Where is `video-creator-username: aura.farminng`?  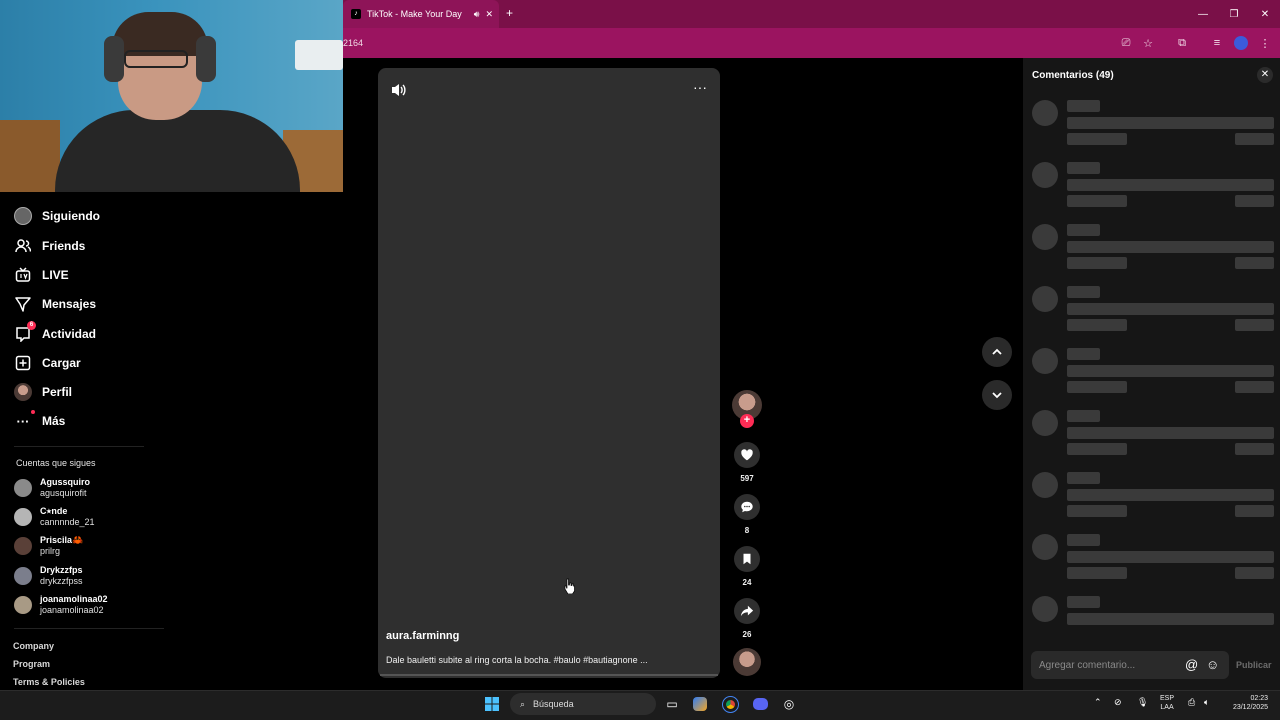 video-creator-username: aura.farminng is located at coordinates (422, 636).